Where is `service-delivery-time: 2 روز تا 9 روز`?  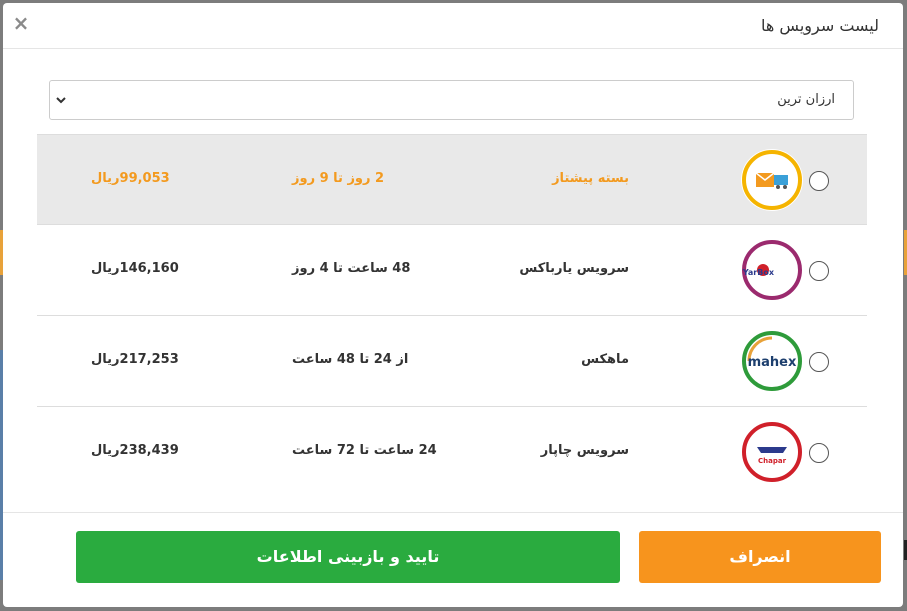
service-delivery-time: 2 روز تا 9 روز is located at coordinates (338, 178).